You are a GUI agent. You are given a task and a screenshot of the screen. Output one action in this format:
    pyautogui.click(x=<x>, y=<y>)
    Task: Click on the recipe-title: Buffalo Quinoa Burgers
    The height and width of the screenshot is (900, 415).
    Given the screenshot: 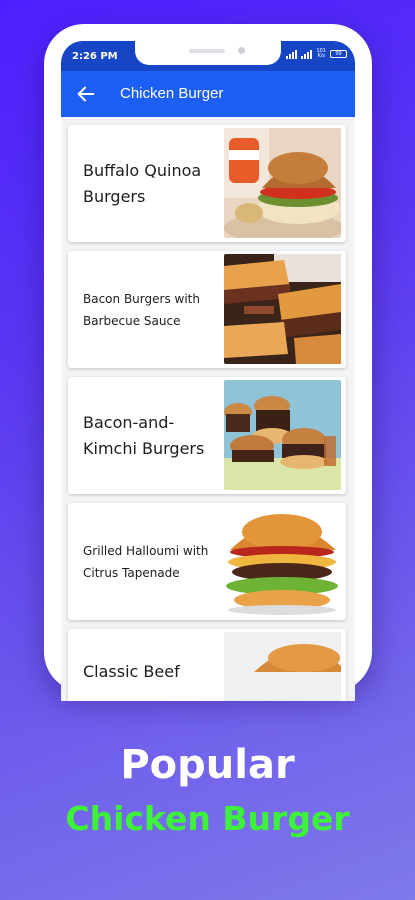 What is the action you would take?
    pyautogui.click(x=142, y=183)
    